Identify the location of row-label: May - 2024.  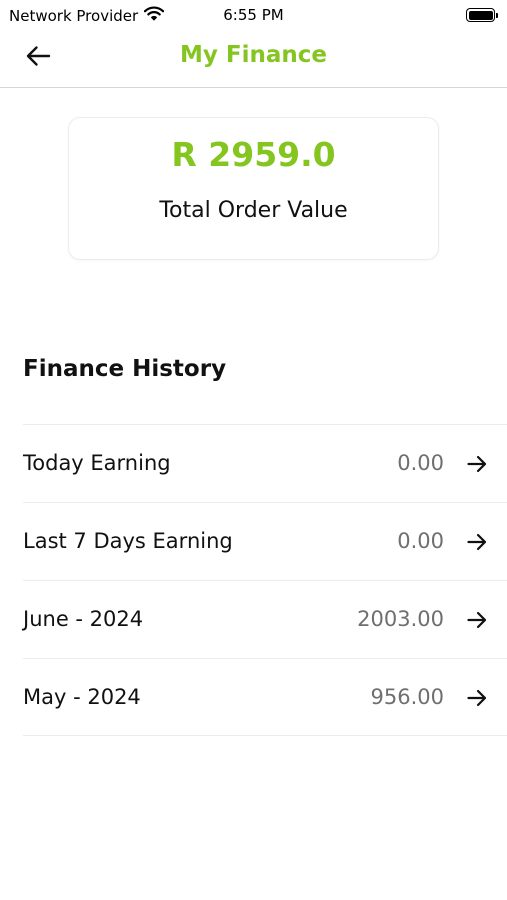
(82, 697).